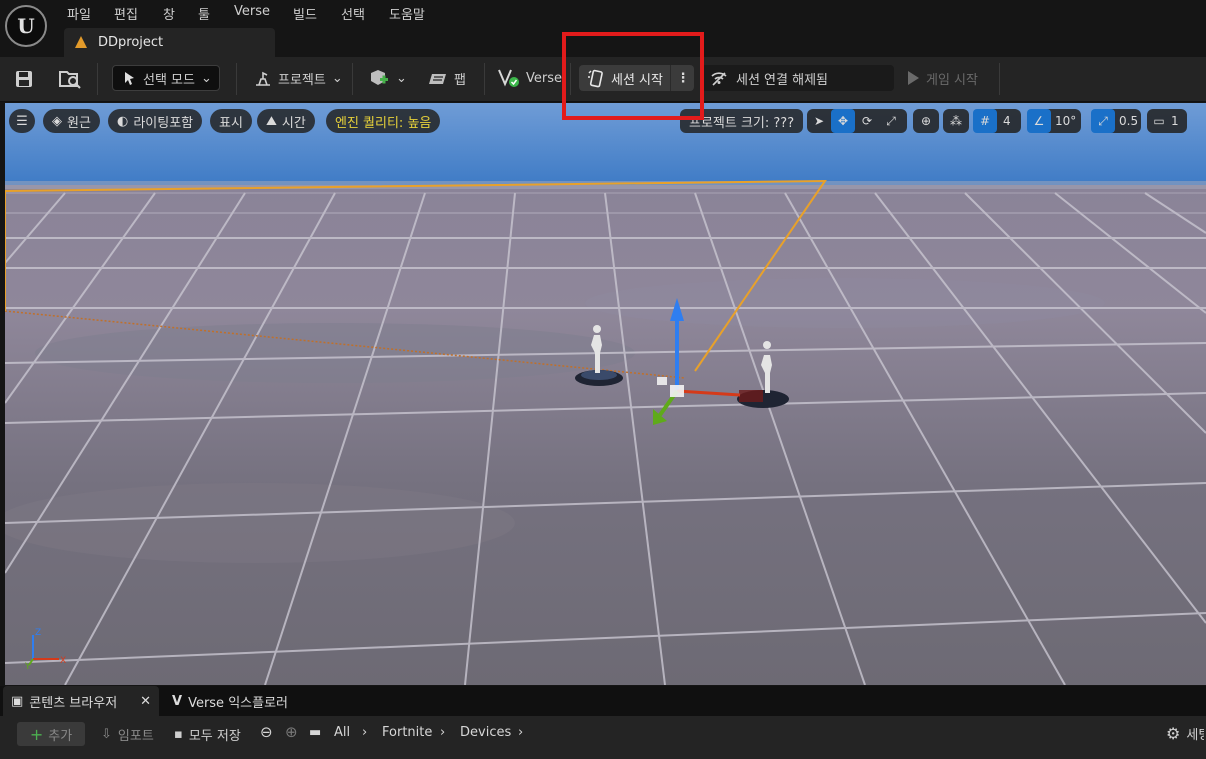  I want to click on folder-icon: ▬, so click(315, 732).